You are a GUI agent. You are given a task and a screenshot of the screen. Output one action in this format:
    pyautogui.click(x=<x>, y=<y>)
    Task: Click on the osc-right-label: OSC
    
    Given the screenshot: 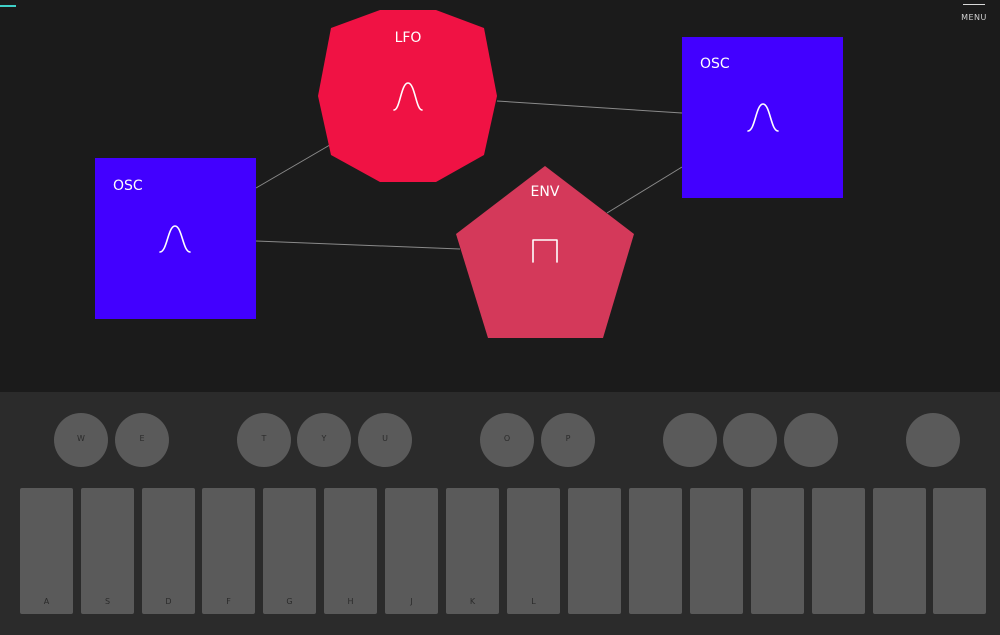 What is the action you would take?
    pyautogui.click(x=715, y=64)
    